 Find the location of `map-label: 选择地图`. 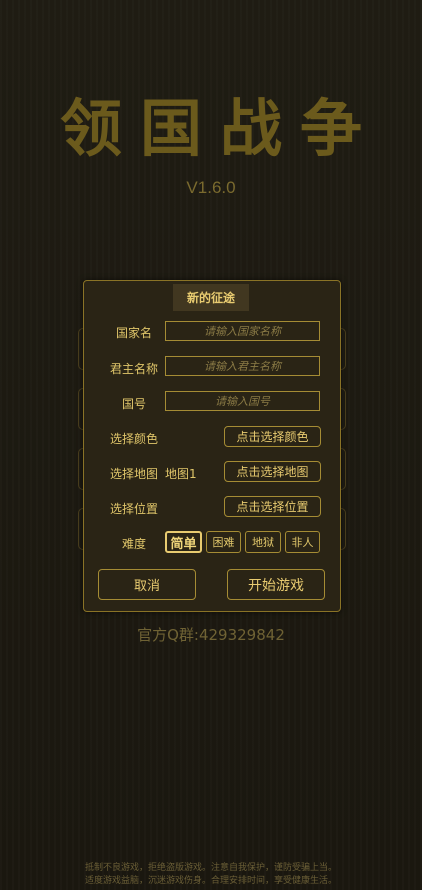

map-label: 选择地图 is located at coordinates (134, 474).